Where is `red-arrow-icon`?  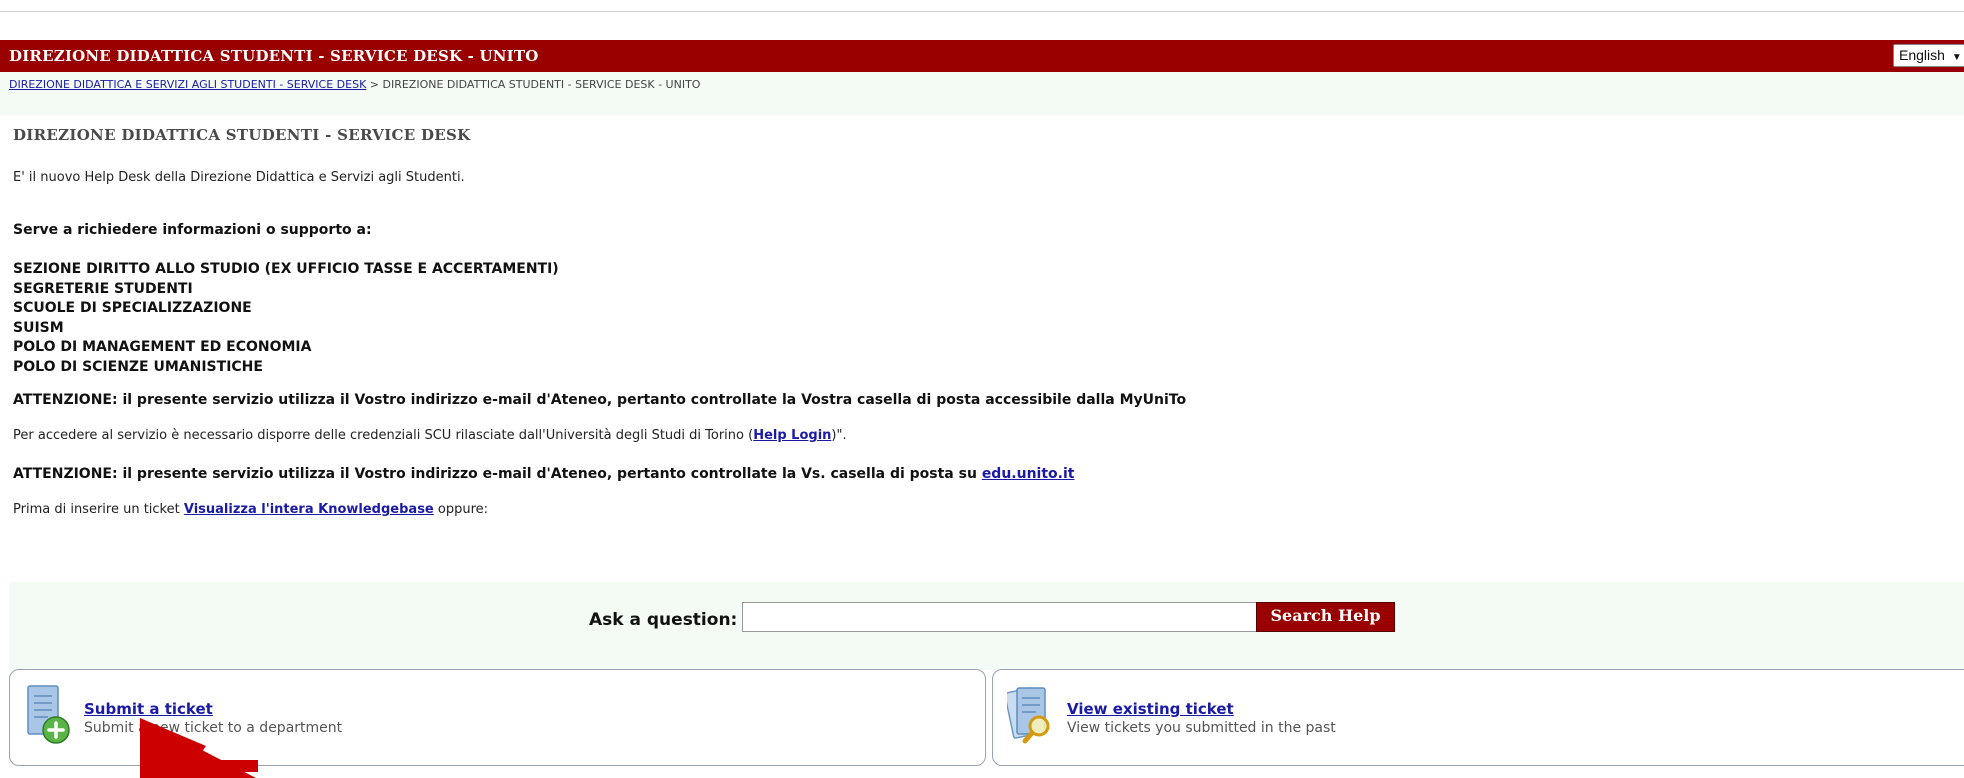
red-arrow-icon is located at coordinates (199, 748).